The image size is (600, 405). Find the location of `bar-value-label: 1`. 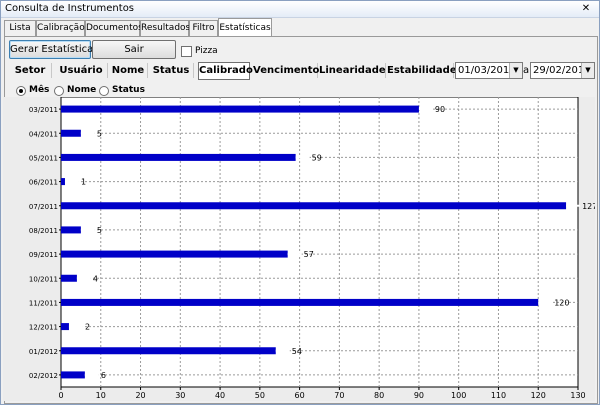

bar-value-label: 1 is located at coordinates (83, 182).